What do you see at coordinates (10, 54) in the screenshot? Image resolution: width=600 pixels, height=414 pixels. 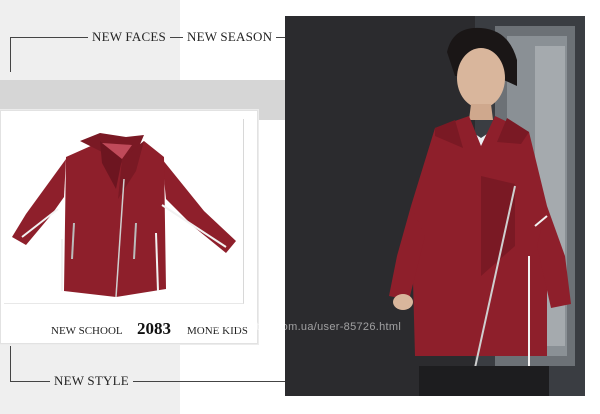 I see `top-divider-tick` at bounding box center [10, 54].